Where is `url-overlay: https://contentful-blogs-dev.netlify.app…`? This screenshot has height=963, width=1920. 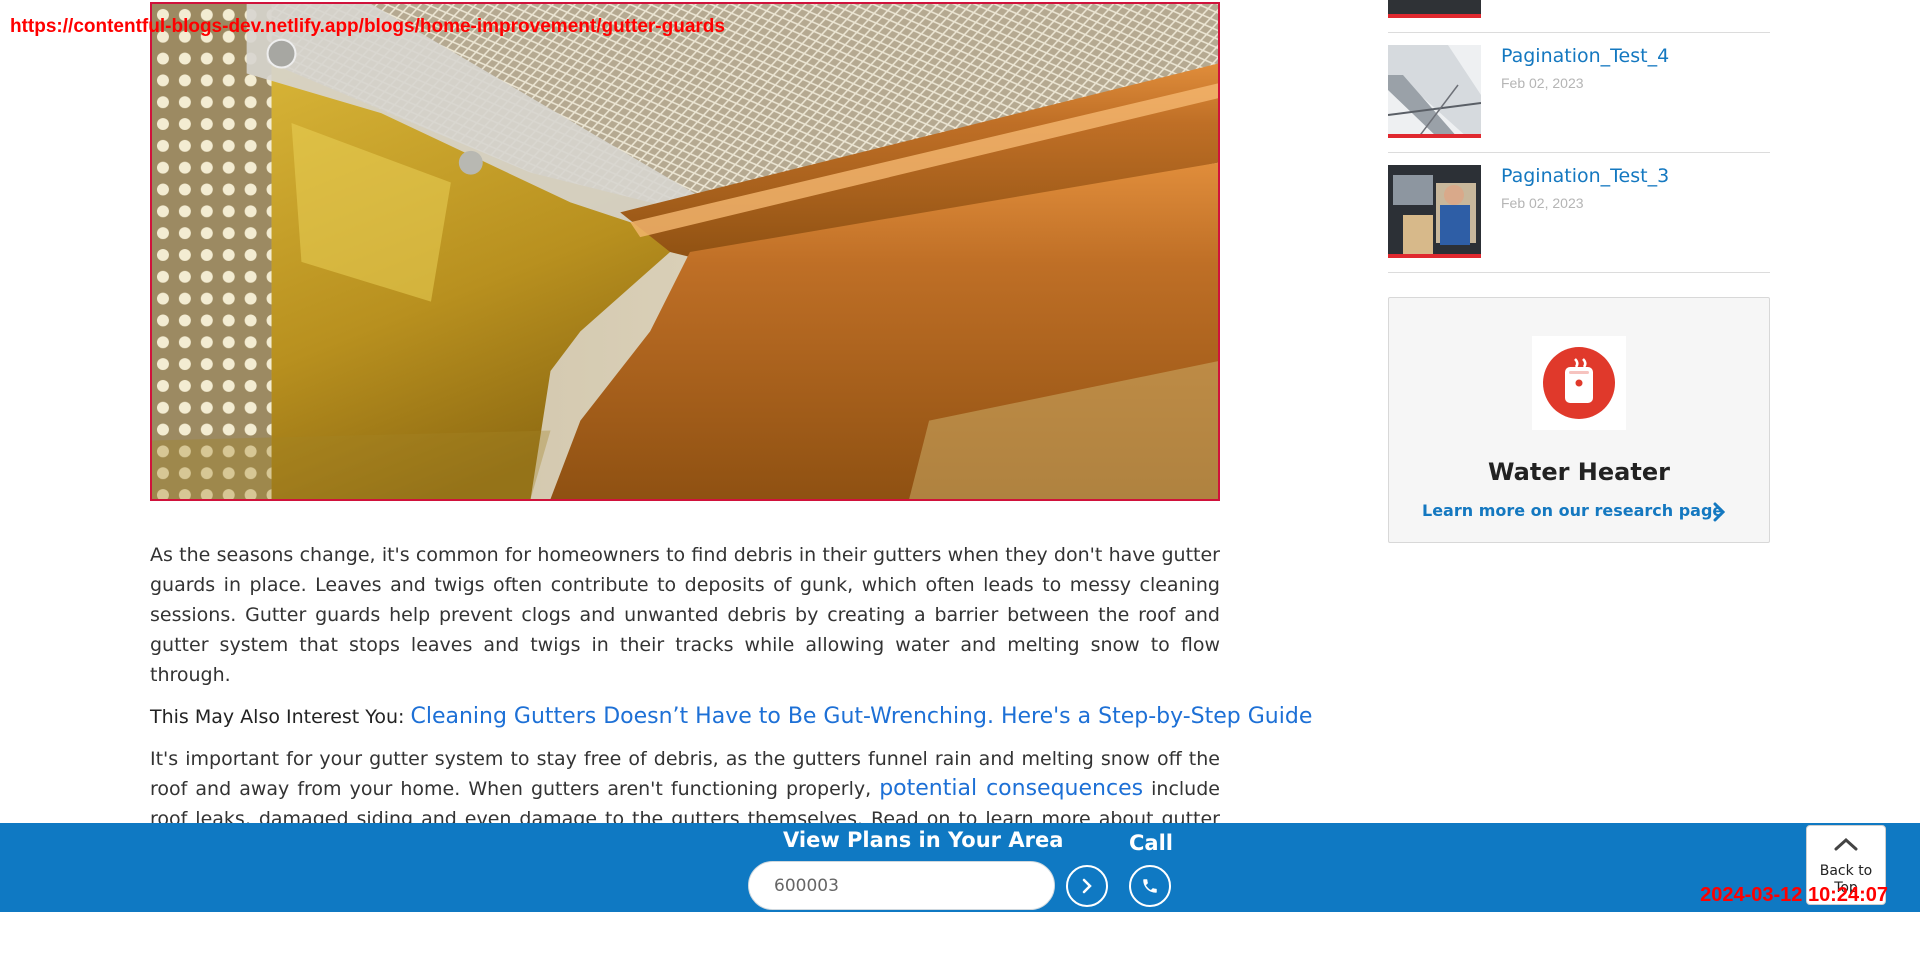 url-overlay: https://contentful-blogs-dev.netlify.app… is located at coordinates (367, 26).